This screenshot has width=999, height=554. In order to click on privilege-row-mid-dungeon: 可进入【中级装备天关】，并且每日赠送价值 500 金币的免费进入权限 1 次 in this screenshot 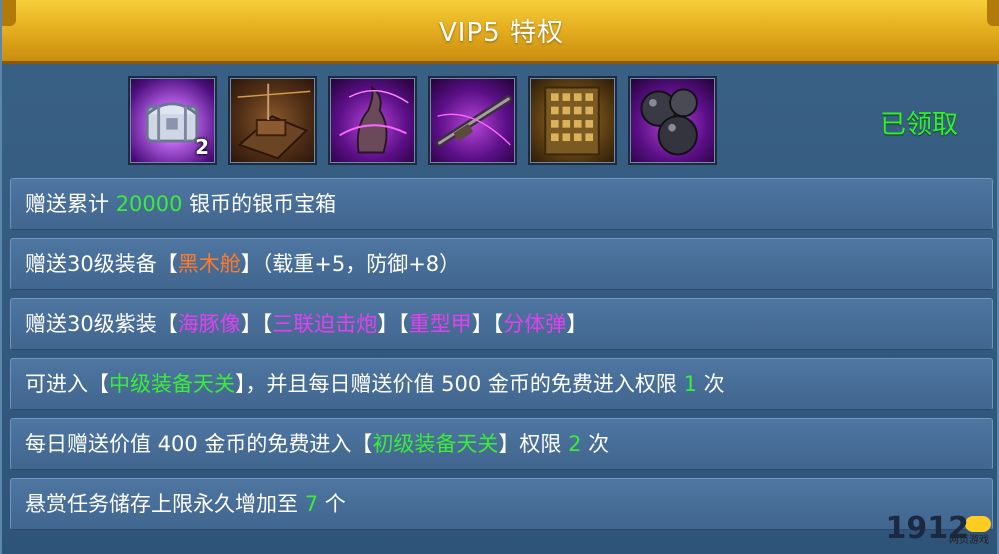, I will do `click(501, 384)`.